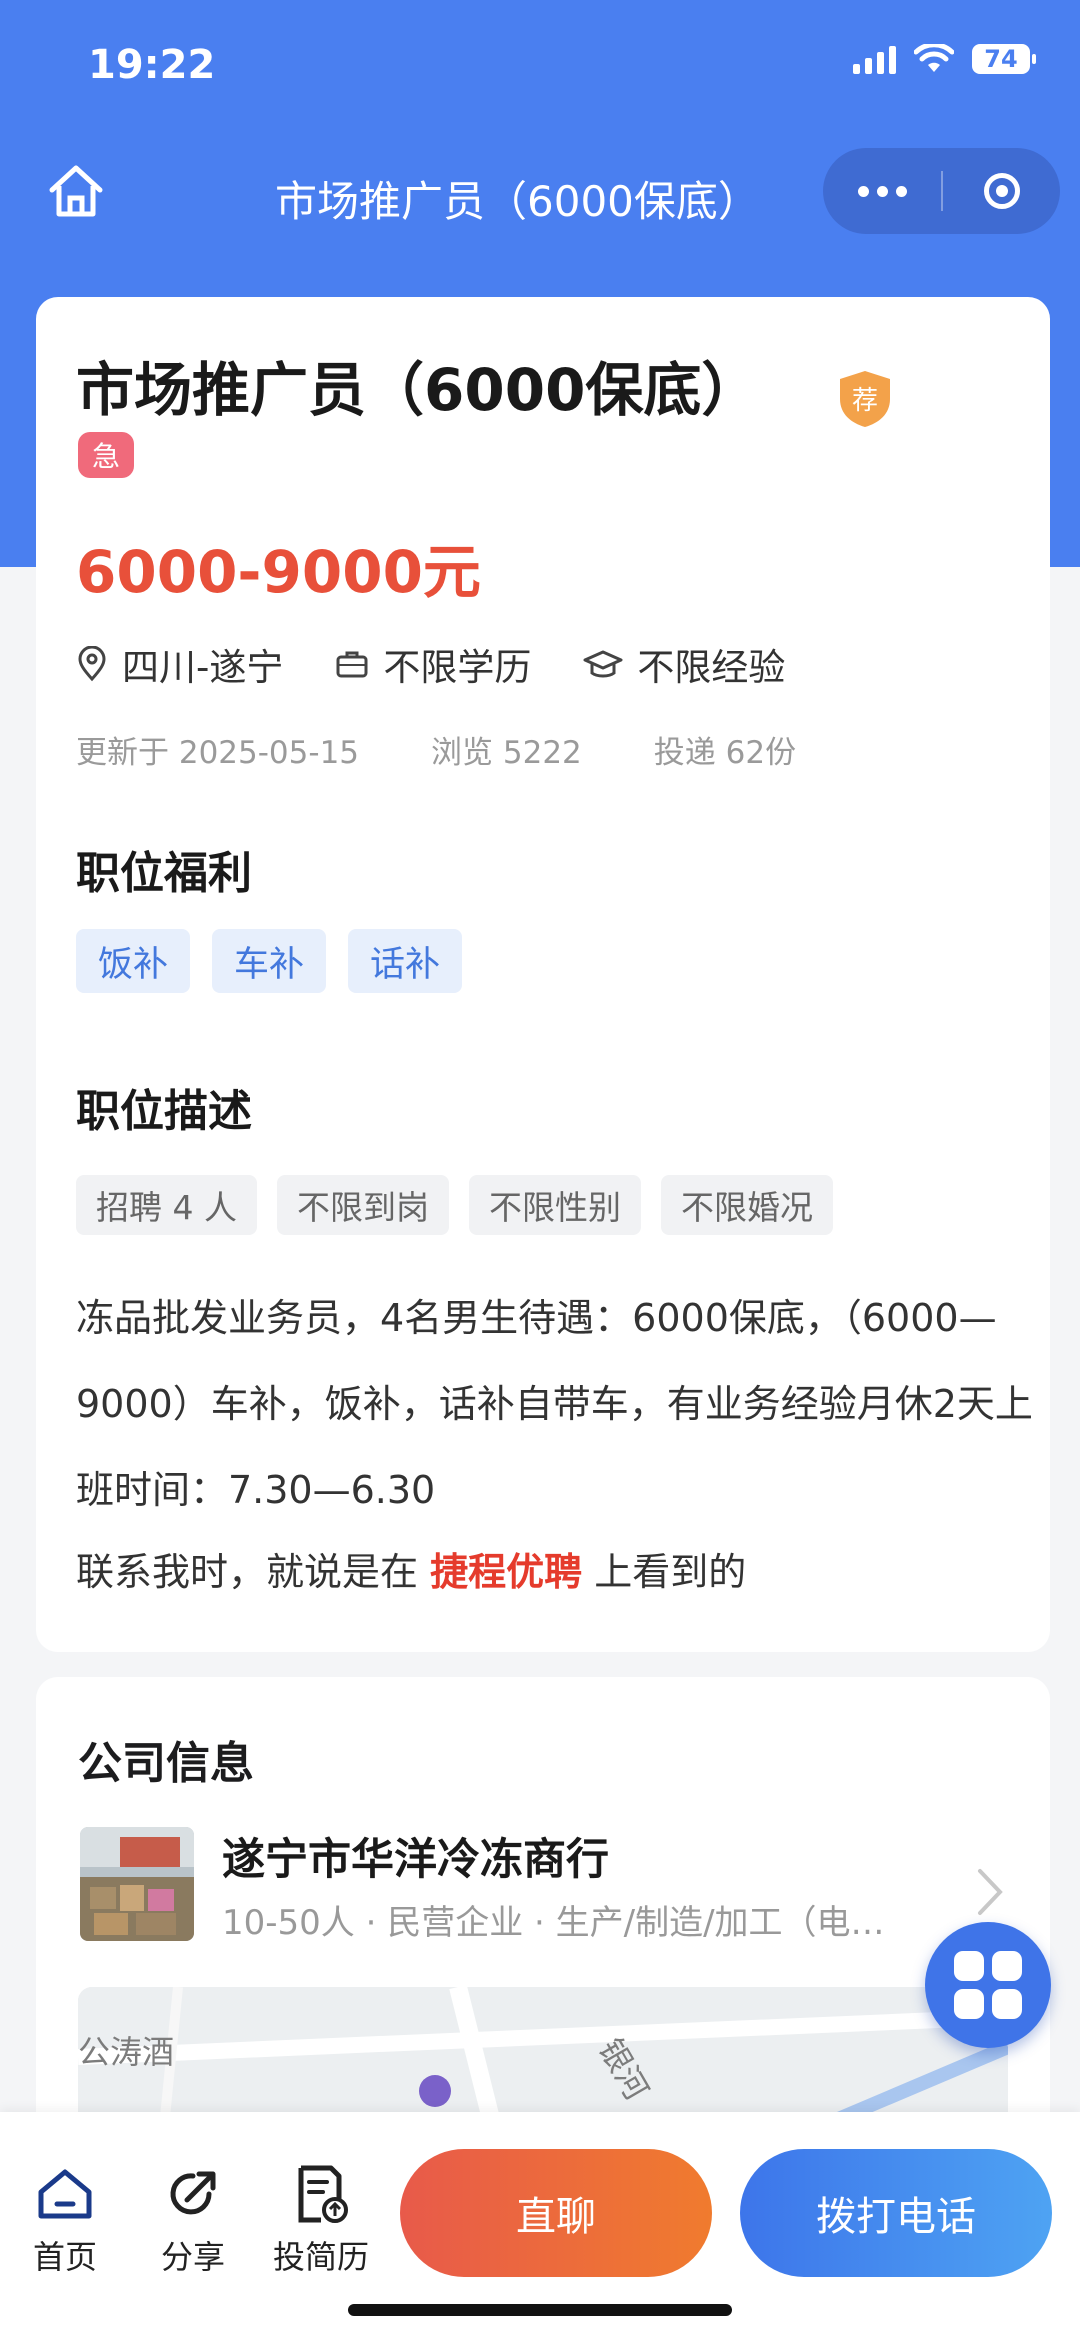 Image resolution: width=1080 pixels, height=2337 pixels. I want to click on requirements-row: 四川-遂宁 不限学历 不限经验, so click(456, 664).